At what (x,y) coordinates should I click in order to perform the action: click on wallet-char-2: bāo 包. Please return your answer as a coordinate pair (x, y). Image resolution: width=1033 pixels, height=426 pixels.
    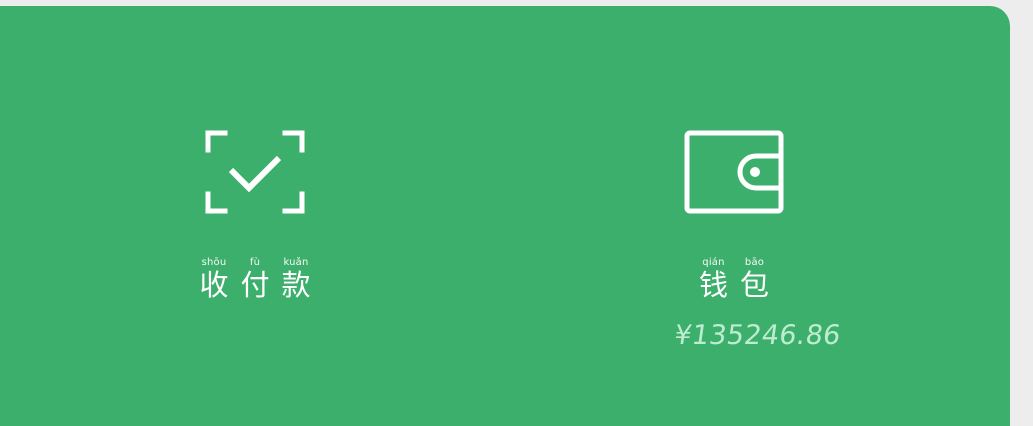
    Looking at the image, I should click on (754, 279).